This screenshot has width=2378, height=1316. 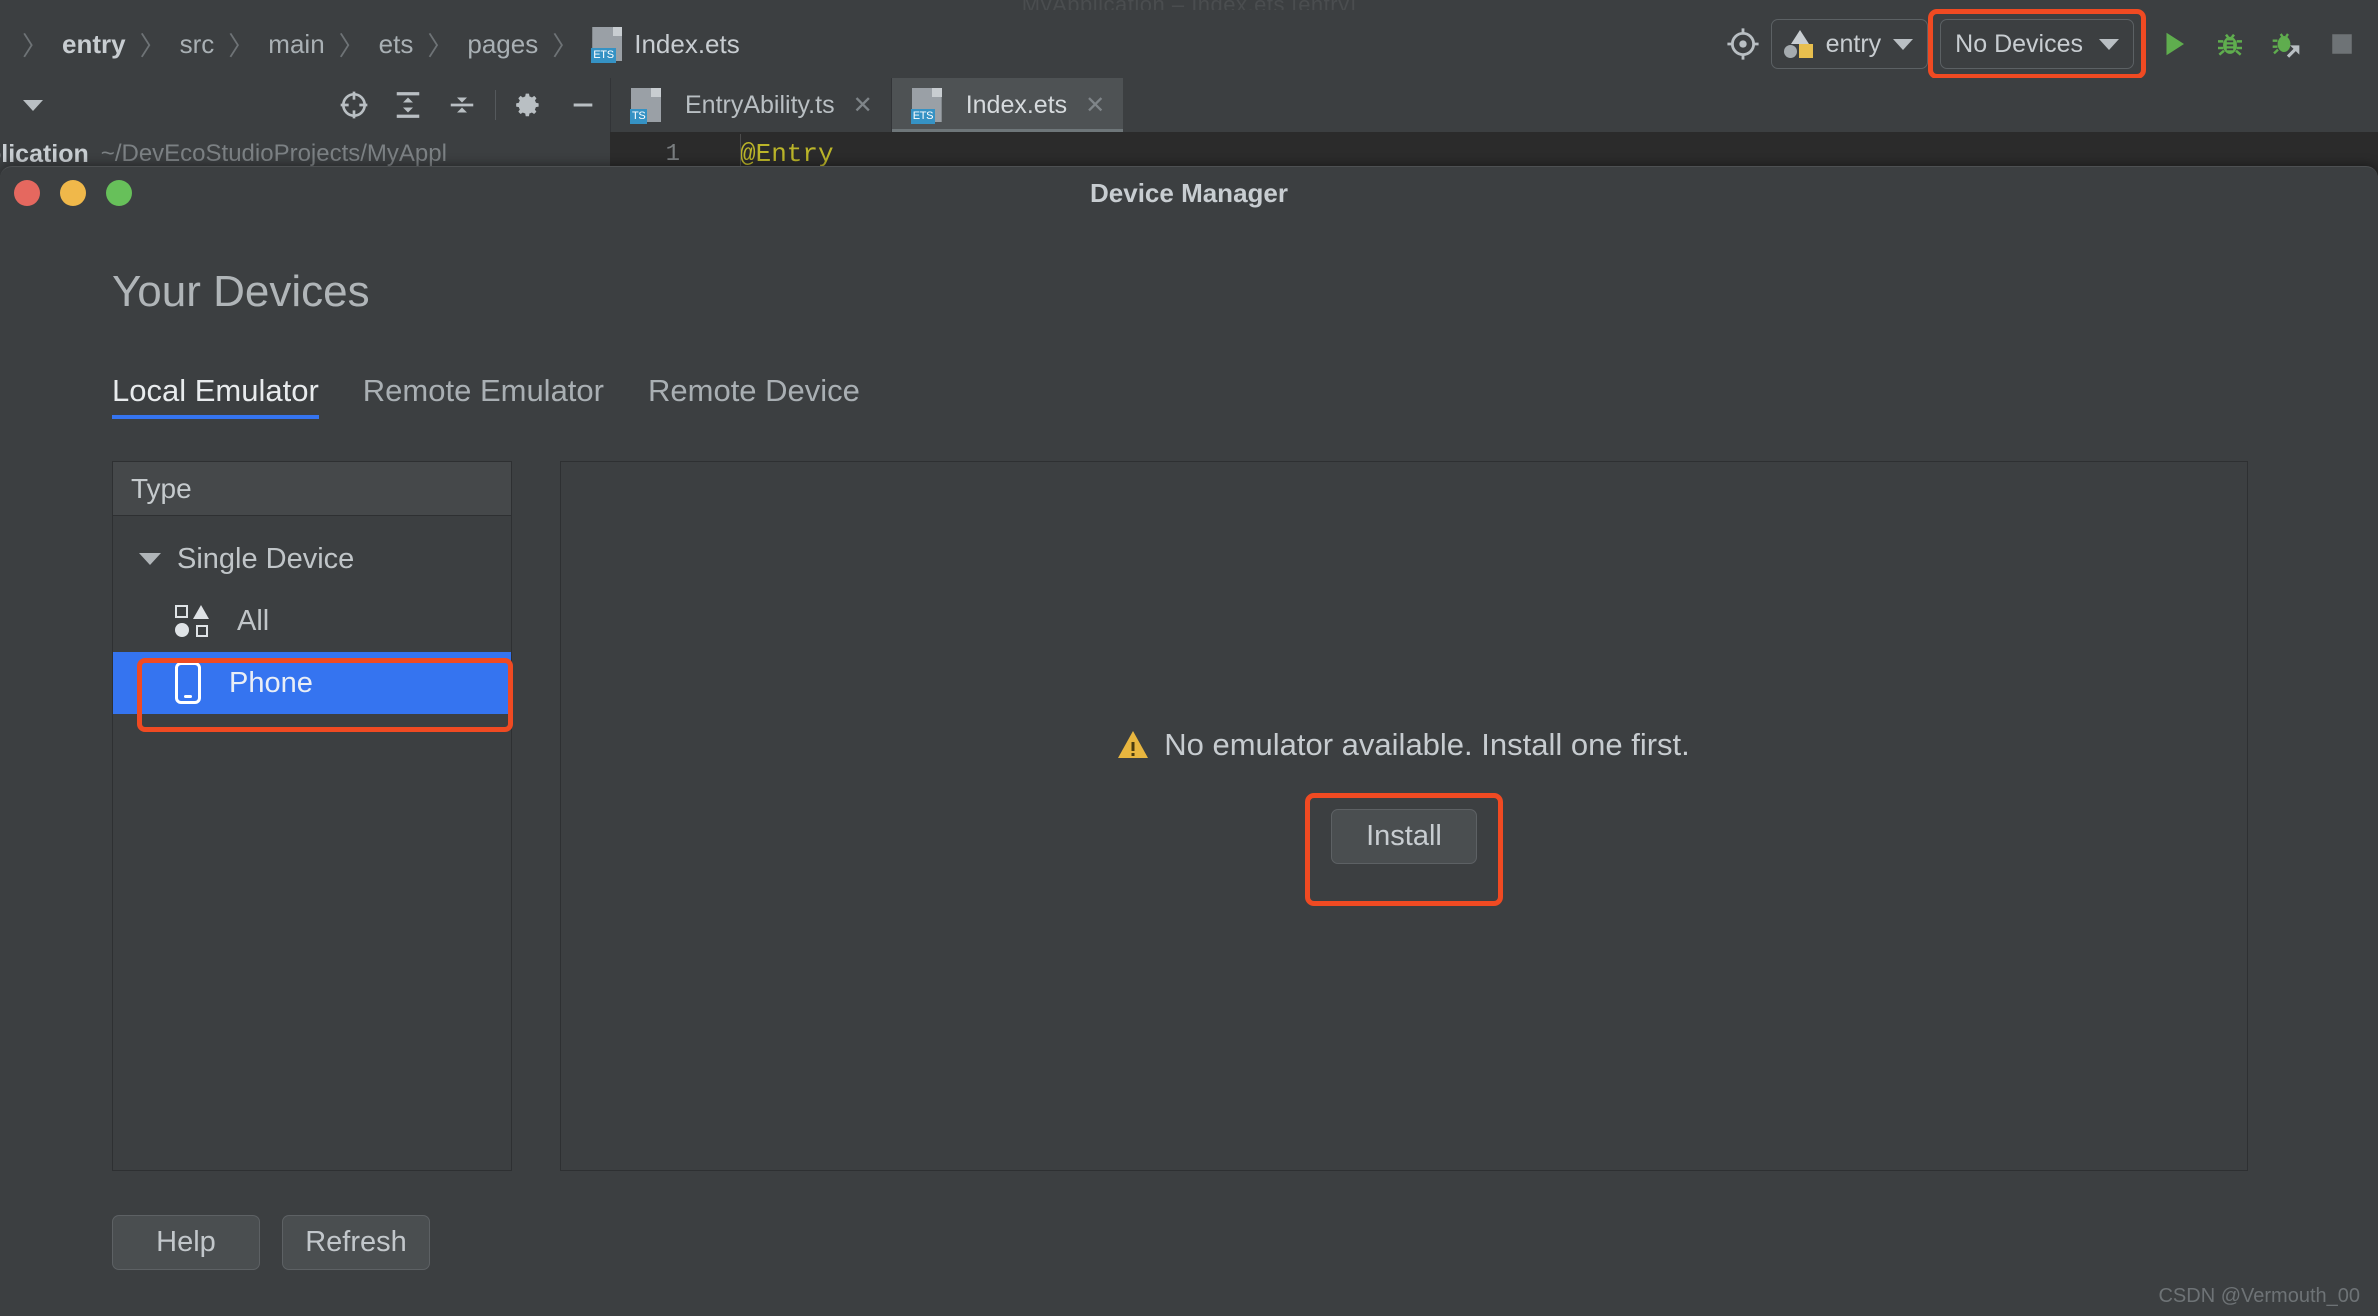 I want to click on device-selector: No Devices, so click(x=2037, y=44).